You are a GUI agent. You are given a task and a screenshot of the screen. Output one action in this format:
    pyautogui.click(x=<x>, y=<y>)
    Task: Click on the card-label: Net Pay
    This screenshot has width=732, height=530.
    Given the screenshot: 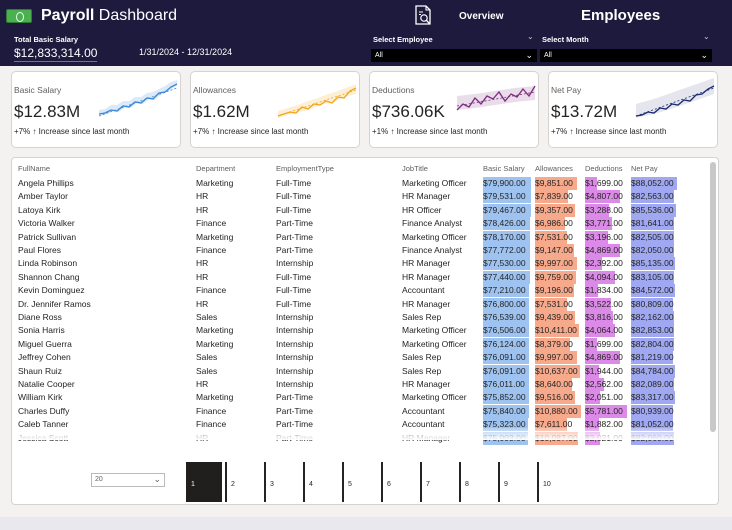 What is the action you would take?
    pyautogui.click(x=566, y=90)
    